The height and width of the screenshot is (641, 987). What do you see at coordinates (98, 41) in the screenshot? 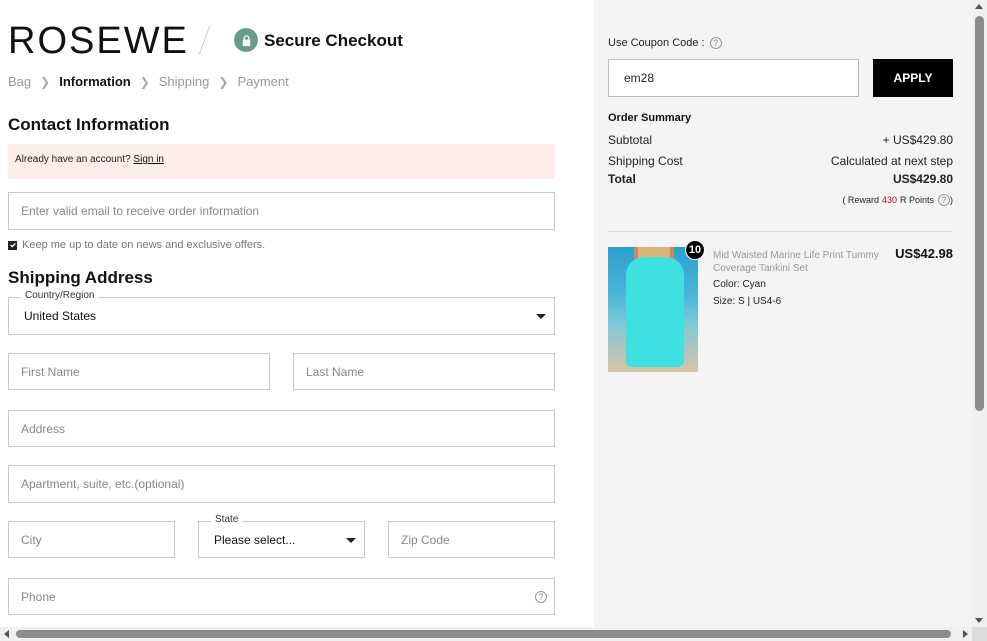
I see `brand-logo: ROSEWE` at bounding box center [98, 41].